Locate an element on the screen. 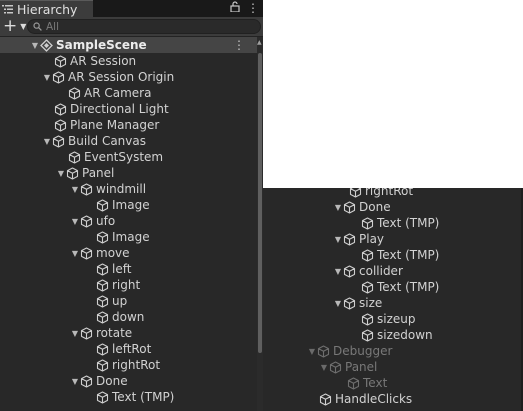 The width and height of the screenshot is (523, 411). tree-item: down is located at coordinates (128, 317).